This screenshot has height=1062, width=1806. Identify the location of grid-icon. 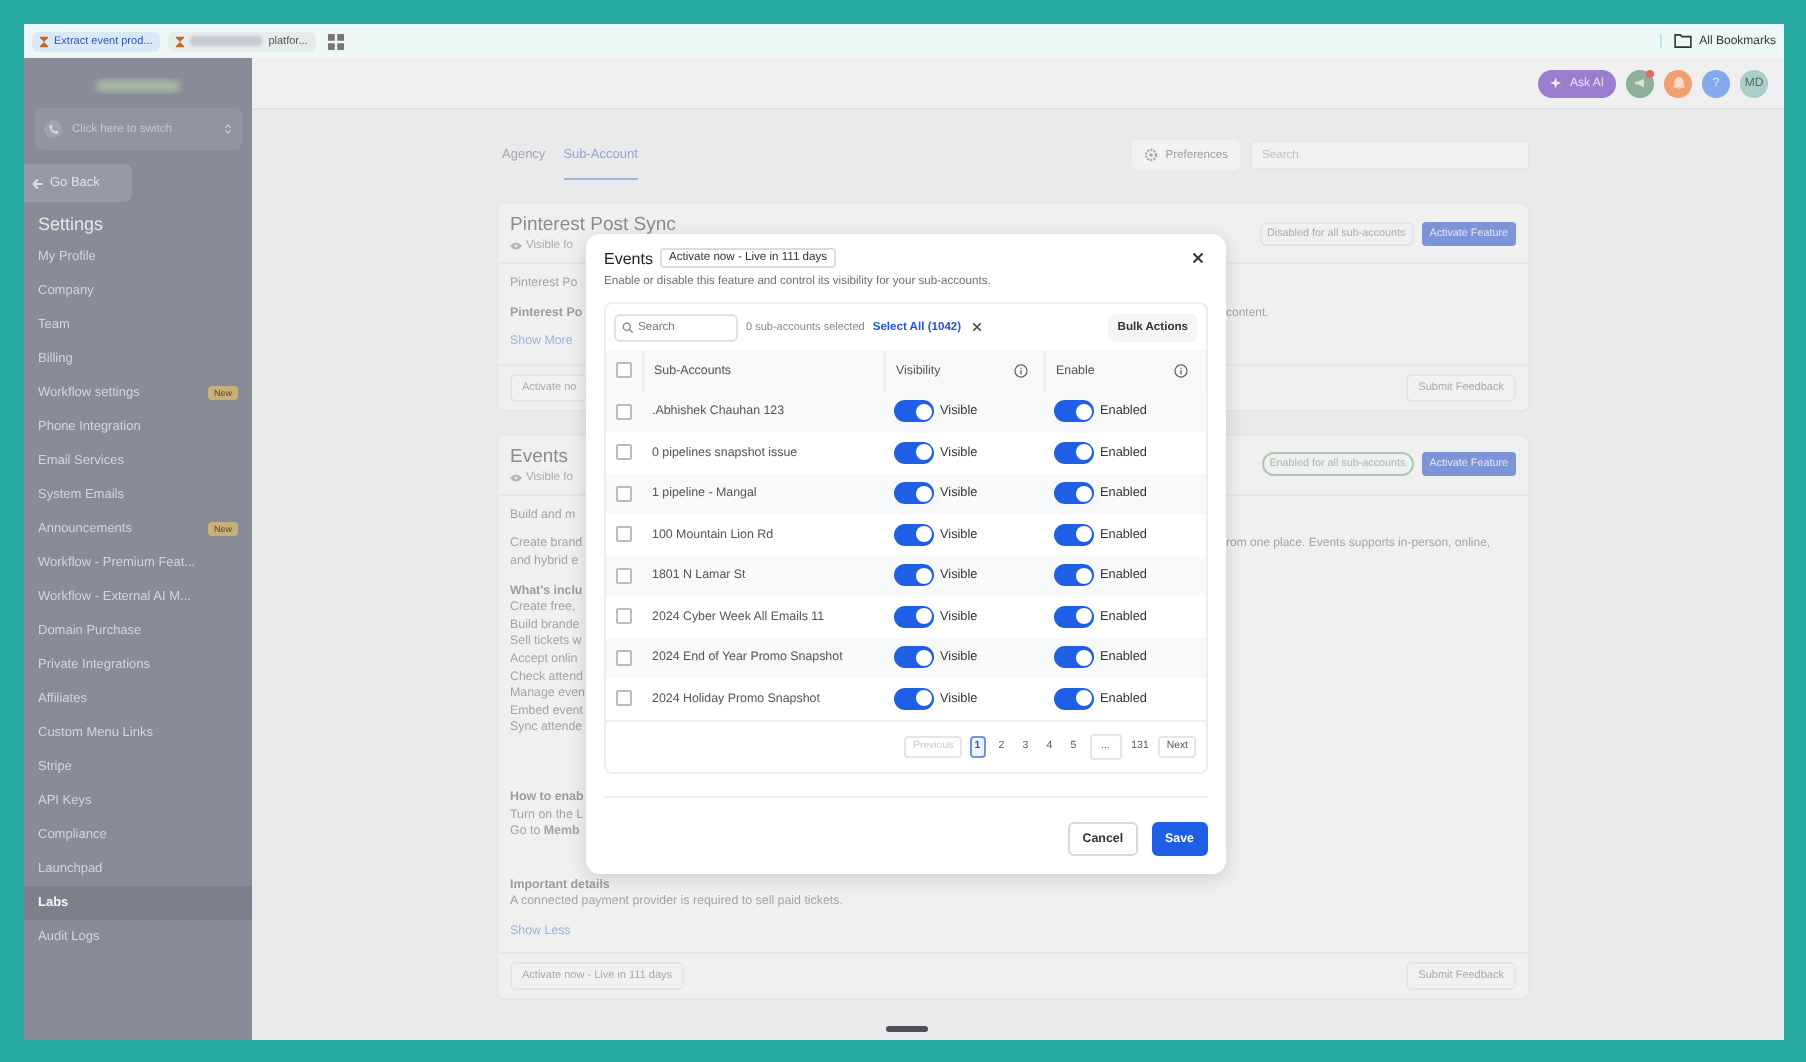
(335, 41).